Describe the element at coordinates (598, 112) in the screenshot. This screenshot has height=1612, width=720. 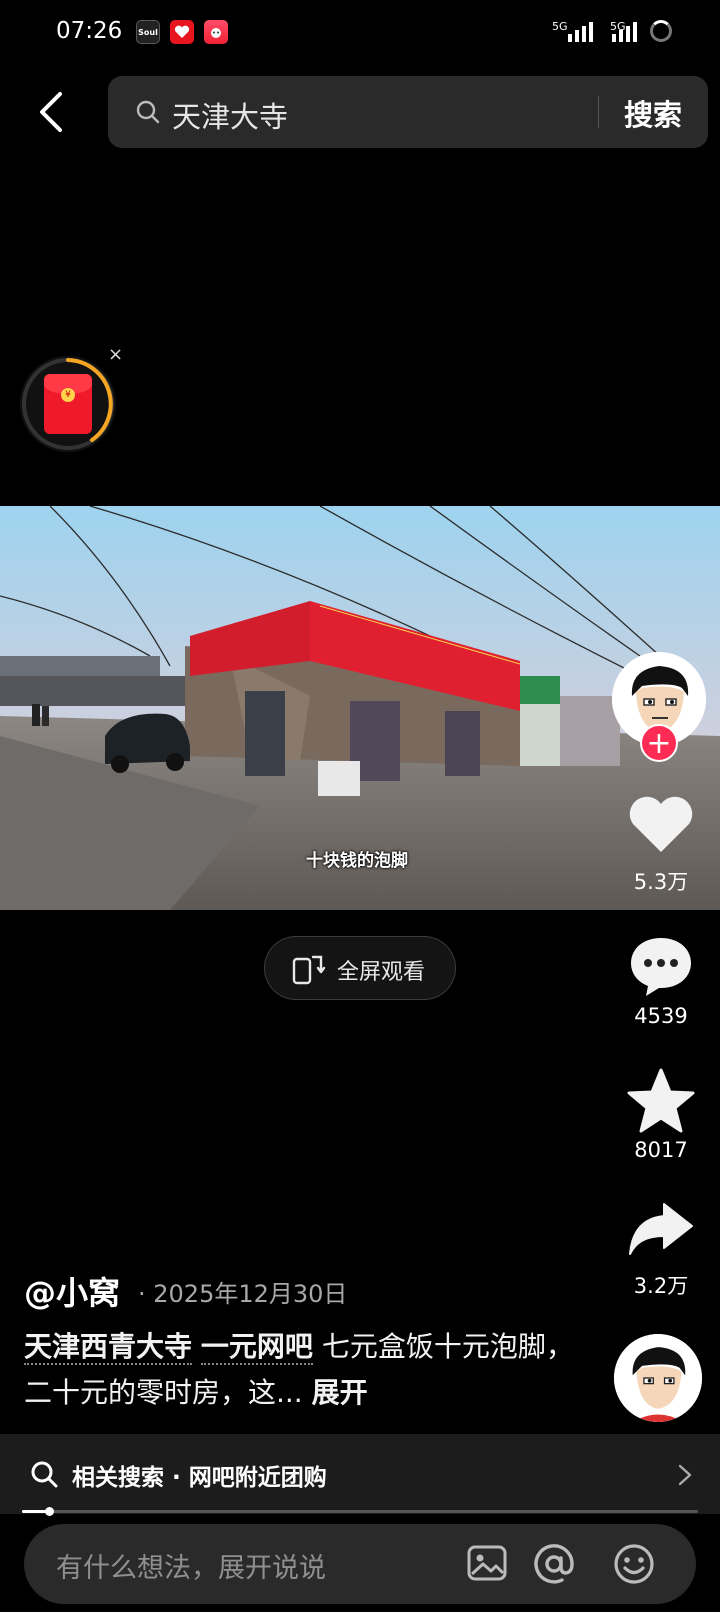
I see `search-divider` at that location.